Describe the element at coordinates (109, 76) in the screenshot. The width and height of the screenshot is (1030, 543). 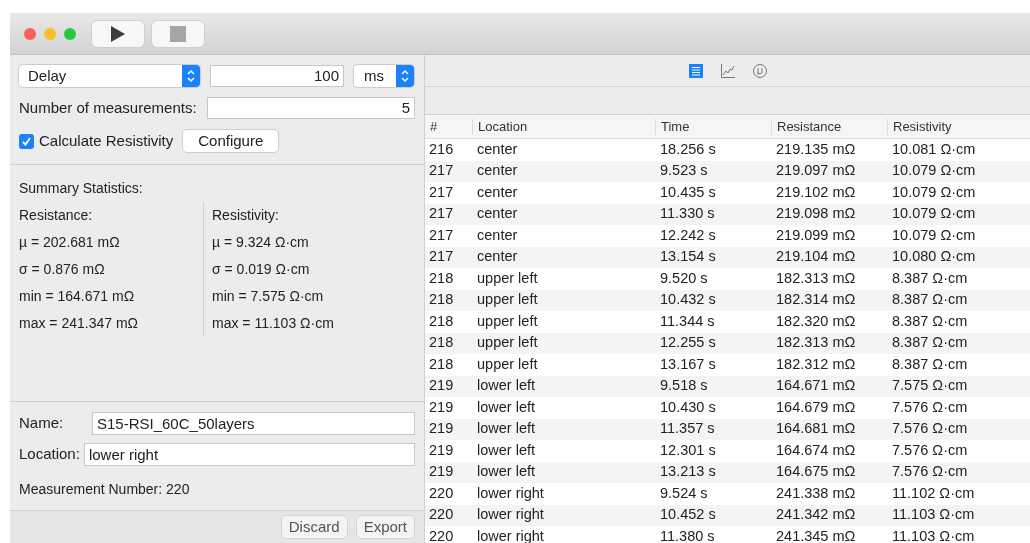
I see `mode-dropdown: Delay` at that location.